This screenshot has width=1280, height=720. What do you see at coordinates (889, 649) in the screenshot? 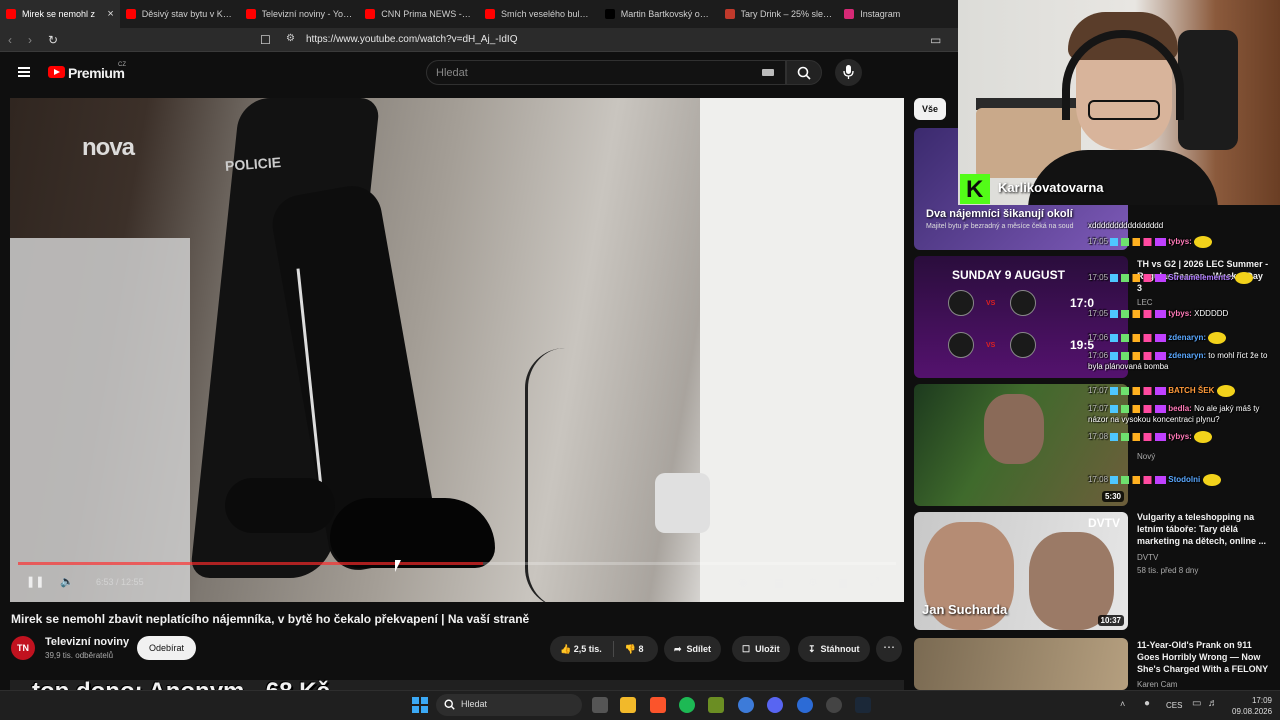
I see `more-actions-button: ⋯` at bounding box center [889, 649].